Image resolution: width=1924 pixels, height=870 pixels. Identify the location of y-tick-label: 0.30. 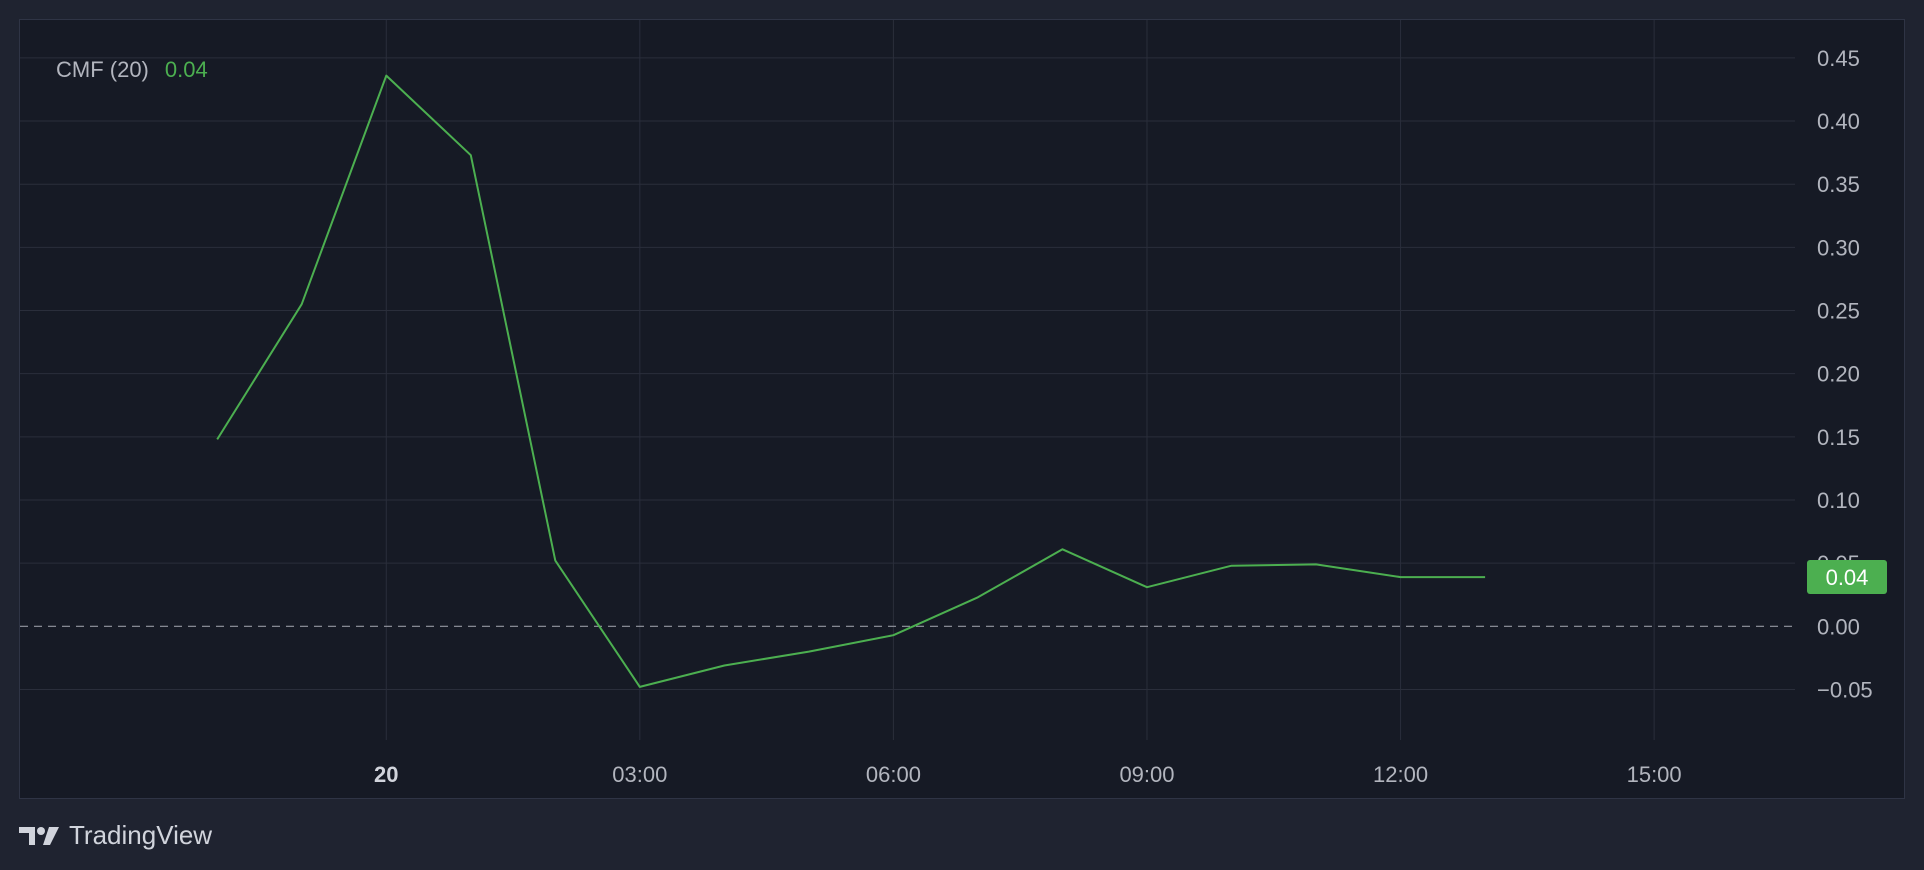
(1838, 247).